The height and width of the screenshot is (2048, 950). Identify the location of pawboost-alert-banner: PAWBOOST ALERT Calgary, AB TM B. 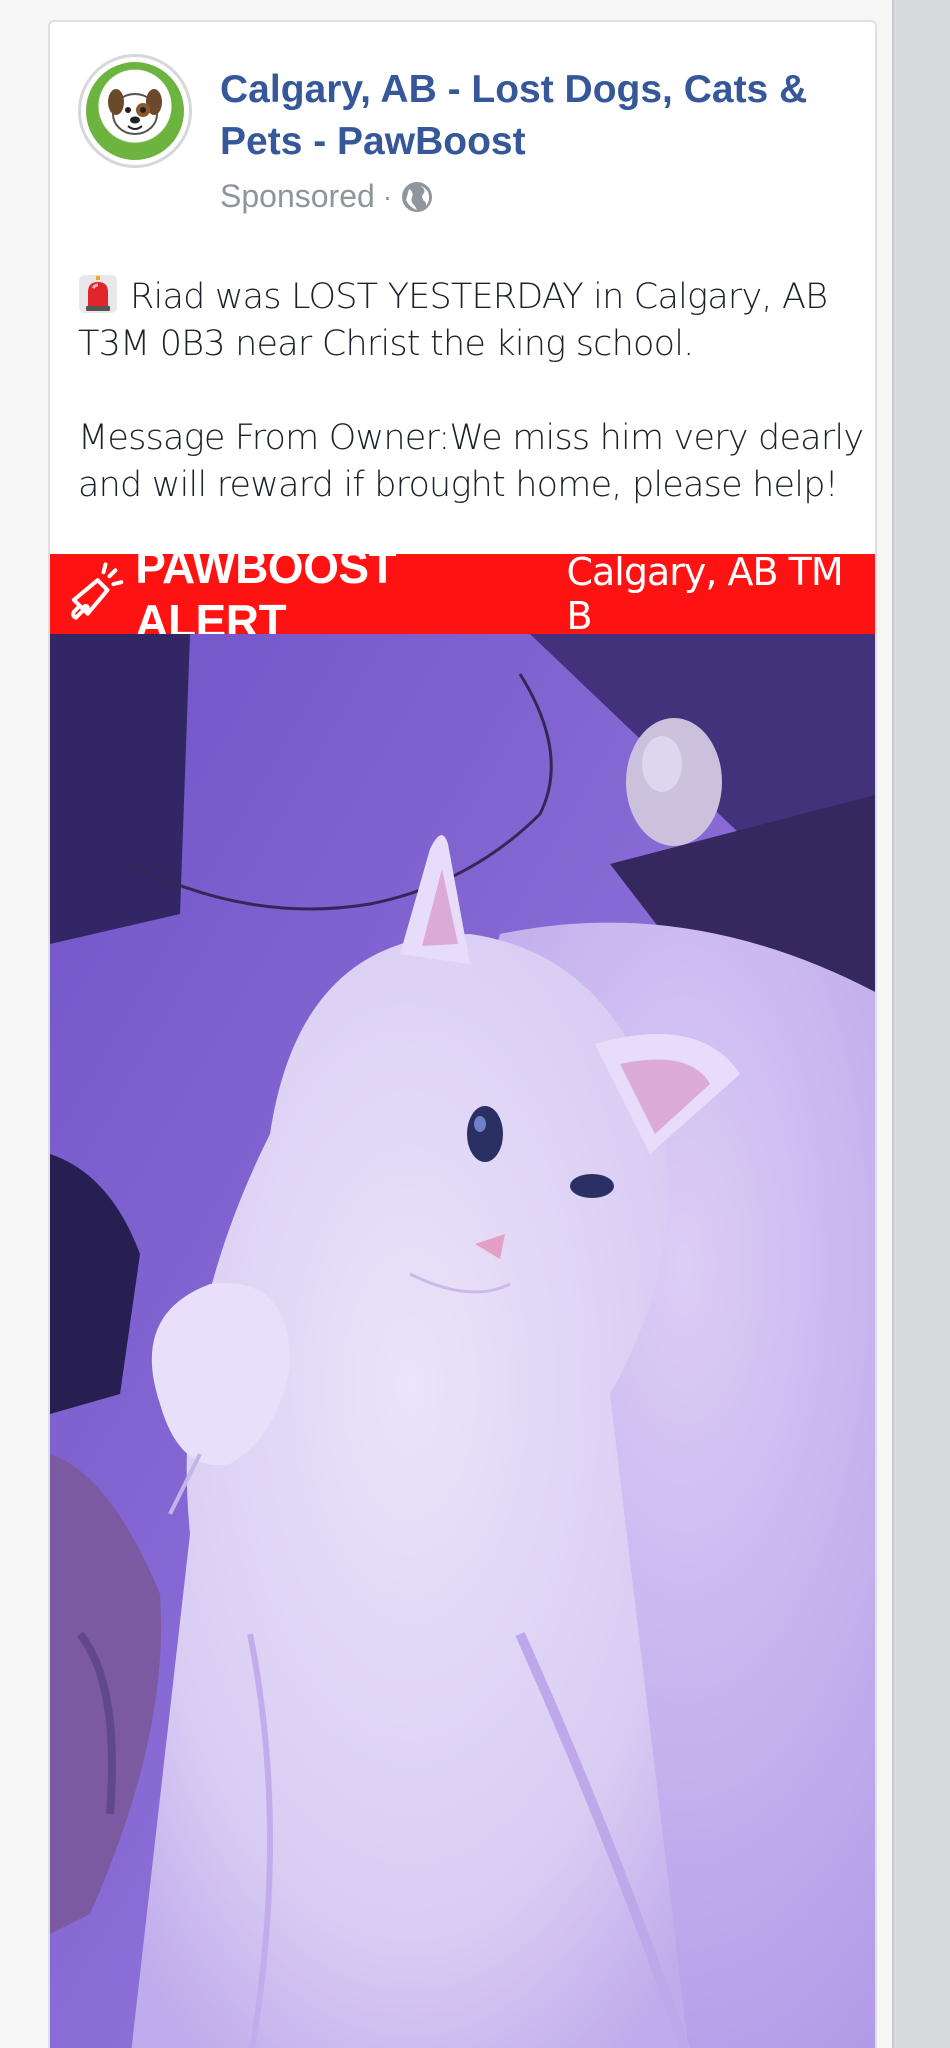
(462, 594).